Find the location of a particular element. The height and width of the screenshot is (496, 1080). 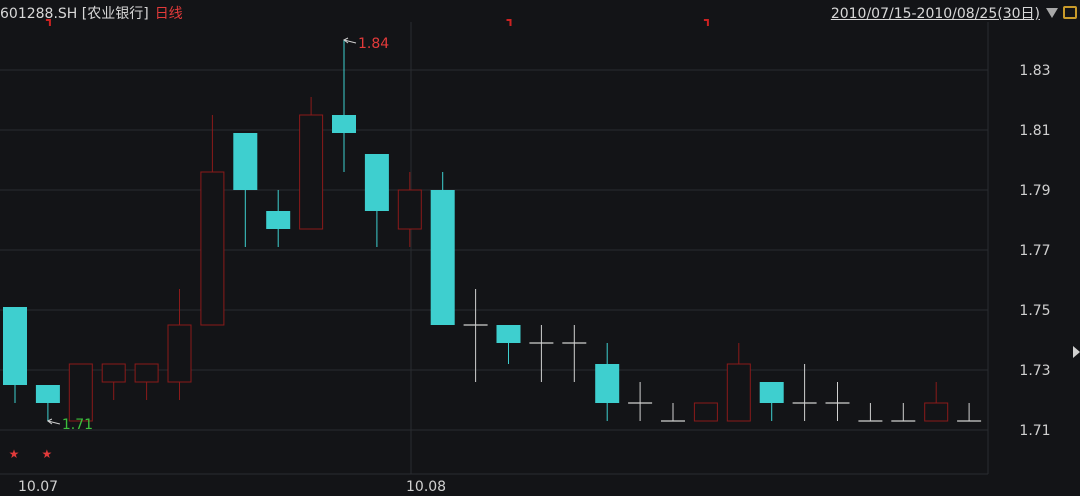

x-tick-label: 10.08 is located at coordinates (426, 487).